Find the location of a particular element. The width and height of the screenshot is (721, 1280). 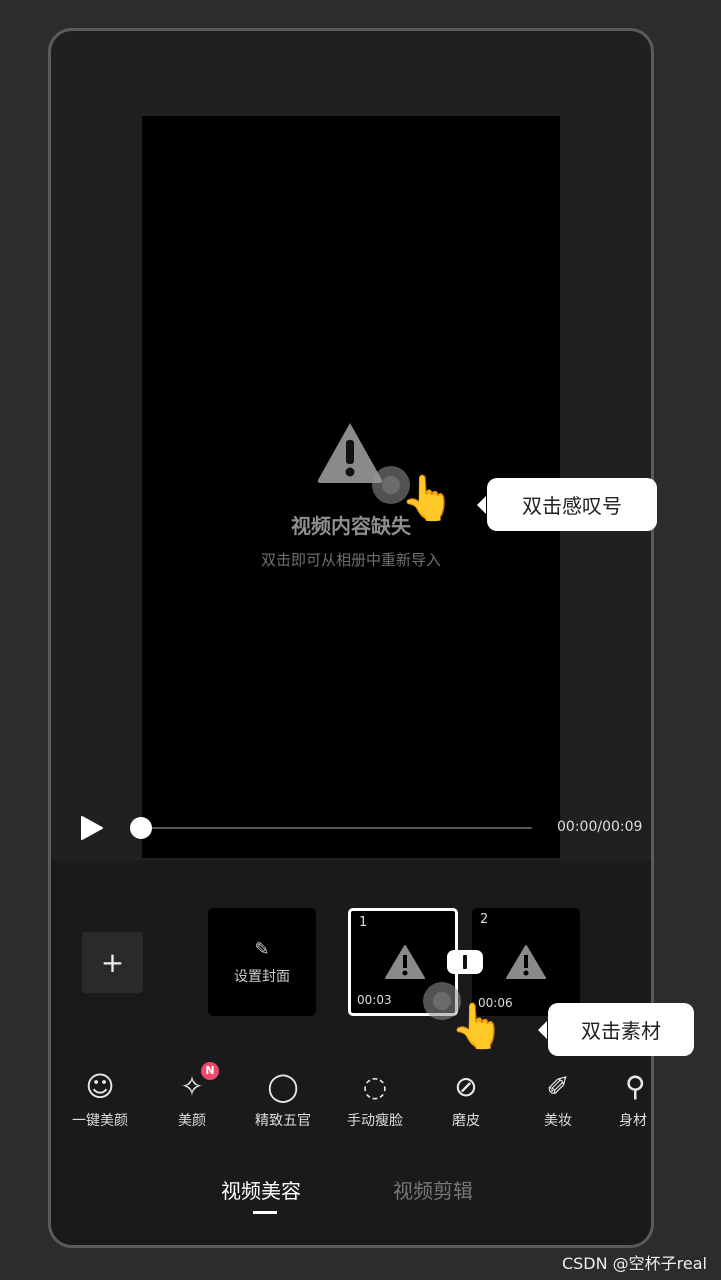

add-clip-button: + is located at coordinates (112, 962).